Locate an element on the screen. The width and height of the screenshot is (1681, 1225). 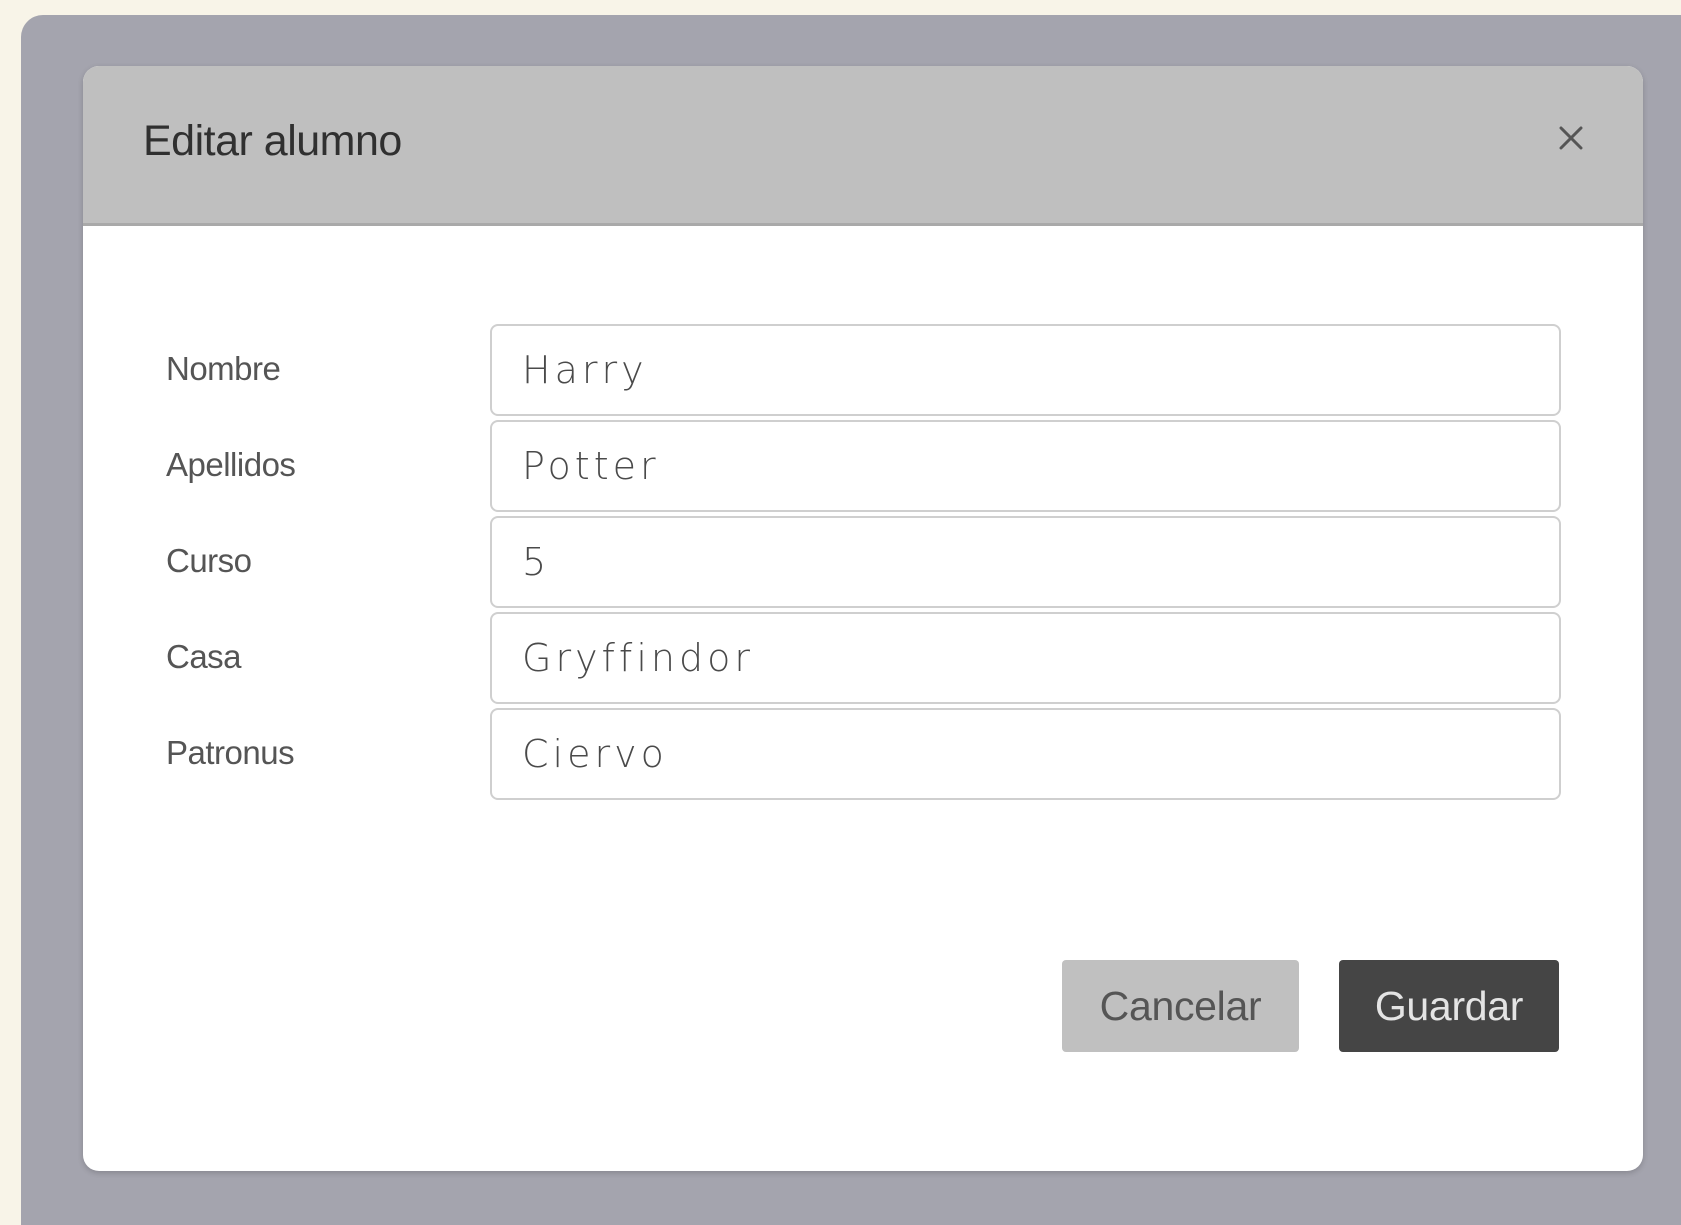
save-button: Guardar is located at coordinates (1449, 1006).